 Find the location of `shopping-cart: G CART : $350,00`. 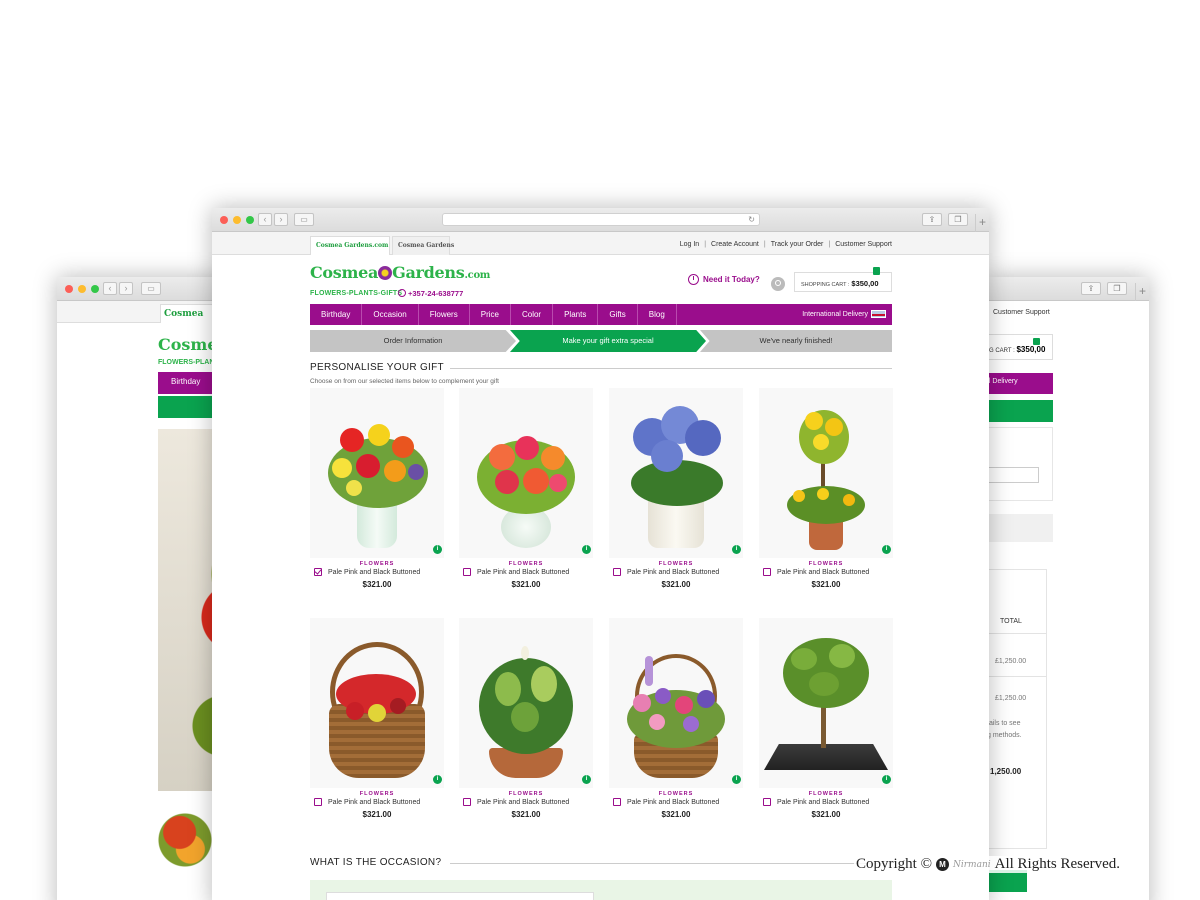

shopping-cart: G CART : $350,00 is located at coordinates (1019, 347).